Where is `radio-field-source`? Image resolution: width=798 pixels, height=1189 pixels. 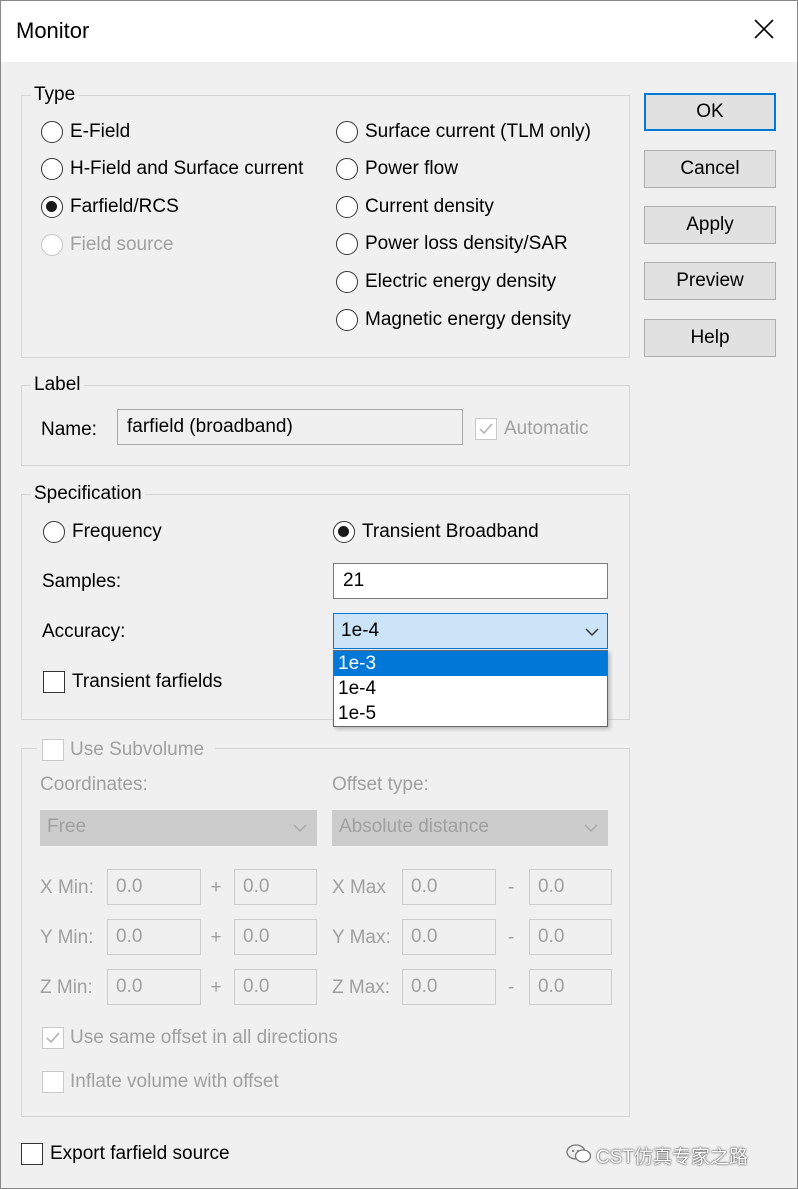
radio-field-source is located at coordinates (52, 245).